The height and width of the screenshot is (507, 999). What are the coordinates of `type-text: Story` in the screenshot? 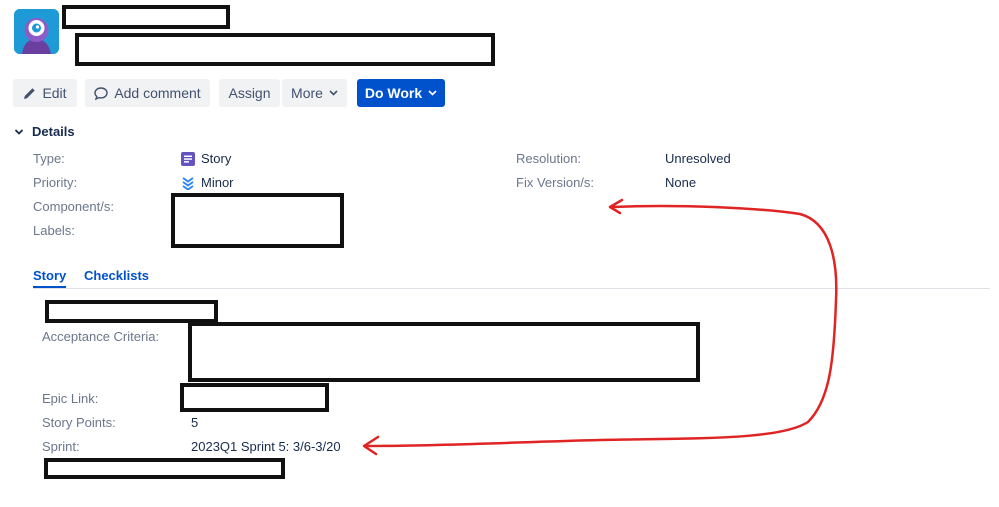 It's located at (216, 158).